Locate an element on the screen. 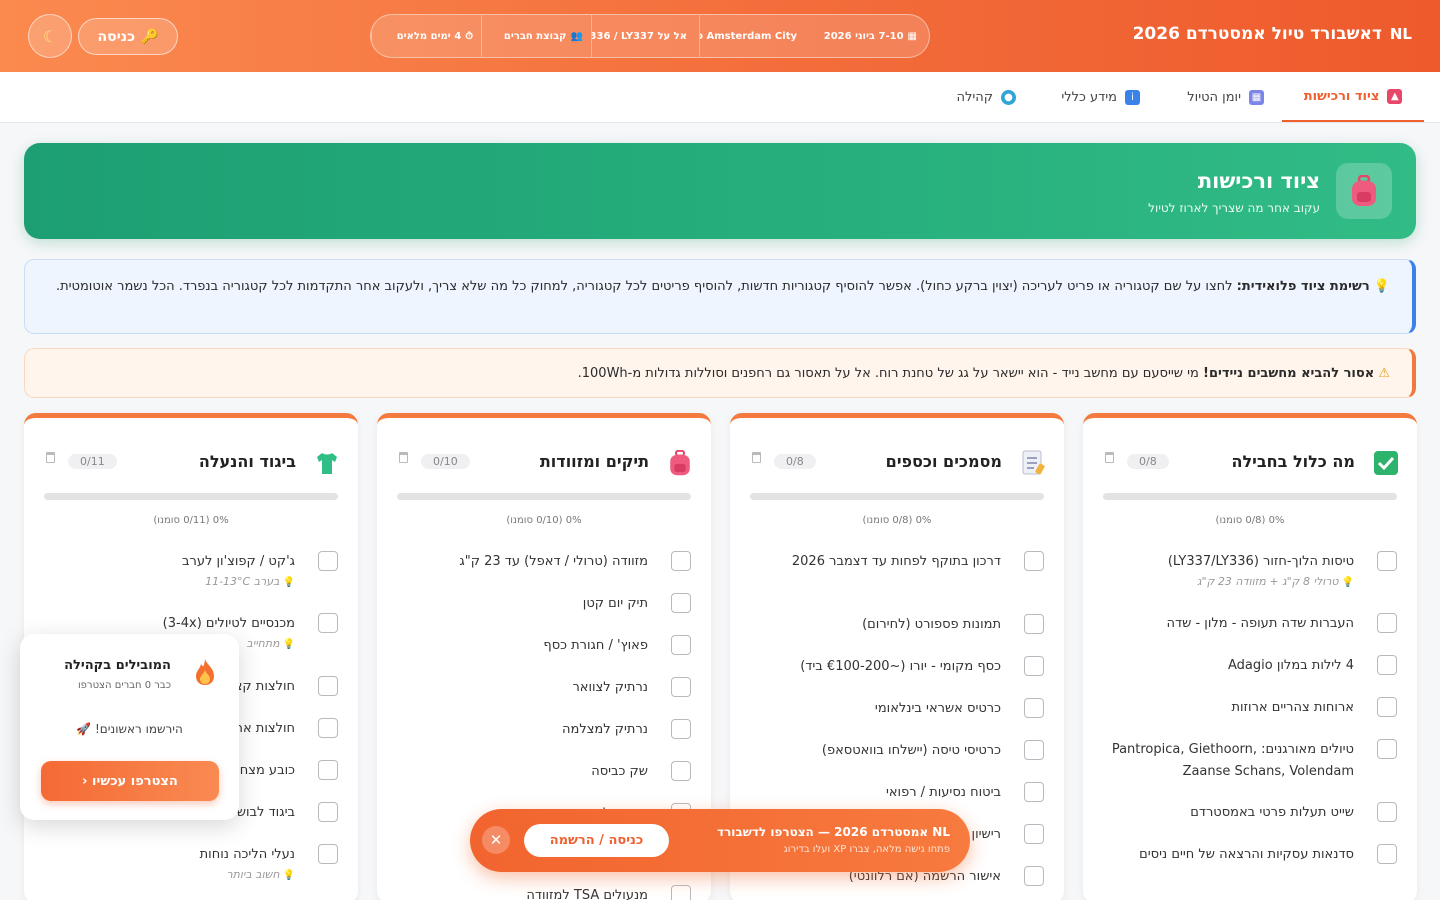 The height and width of the screenshot is (900, 1440). theme-toggle-button: ☾ is located at coordinates (50, 36).